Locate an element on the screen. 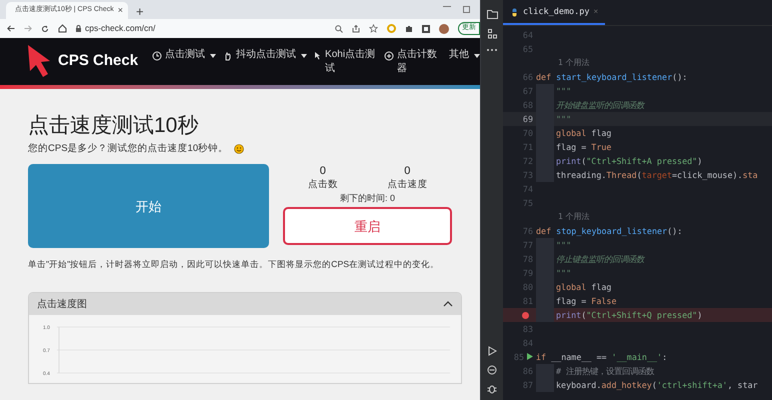 The image size is (772, 400). clock-icon is located at coordinates (157, 55).